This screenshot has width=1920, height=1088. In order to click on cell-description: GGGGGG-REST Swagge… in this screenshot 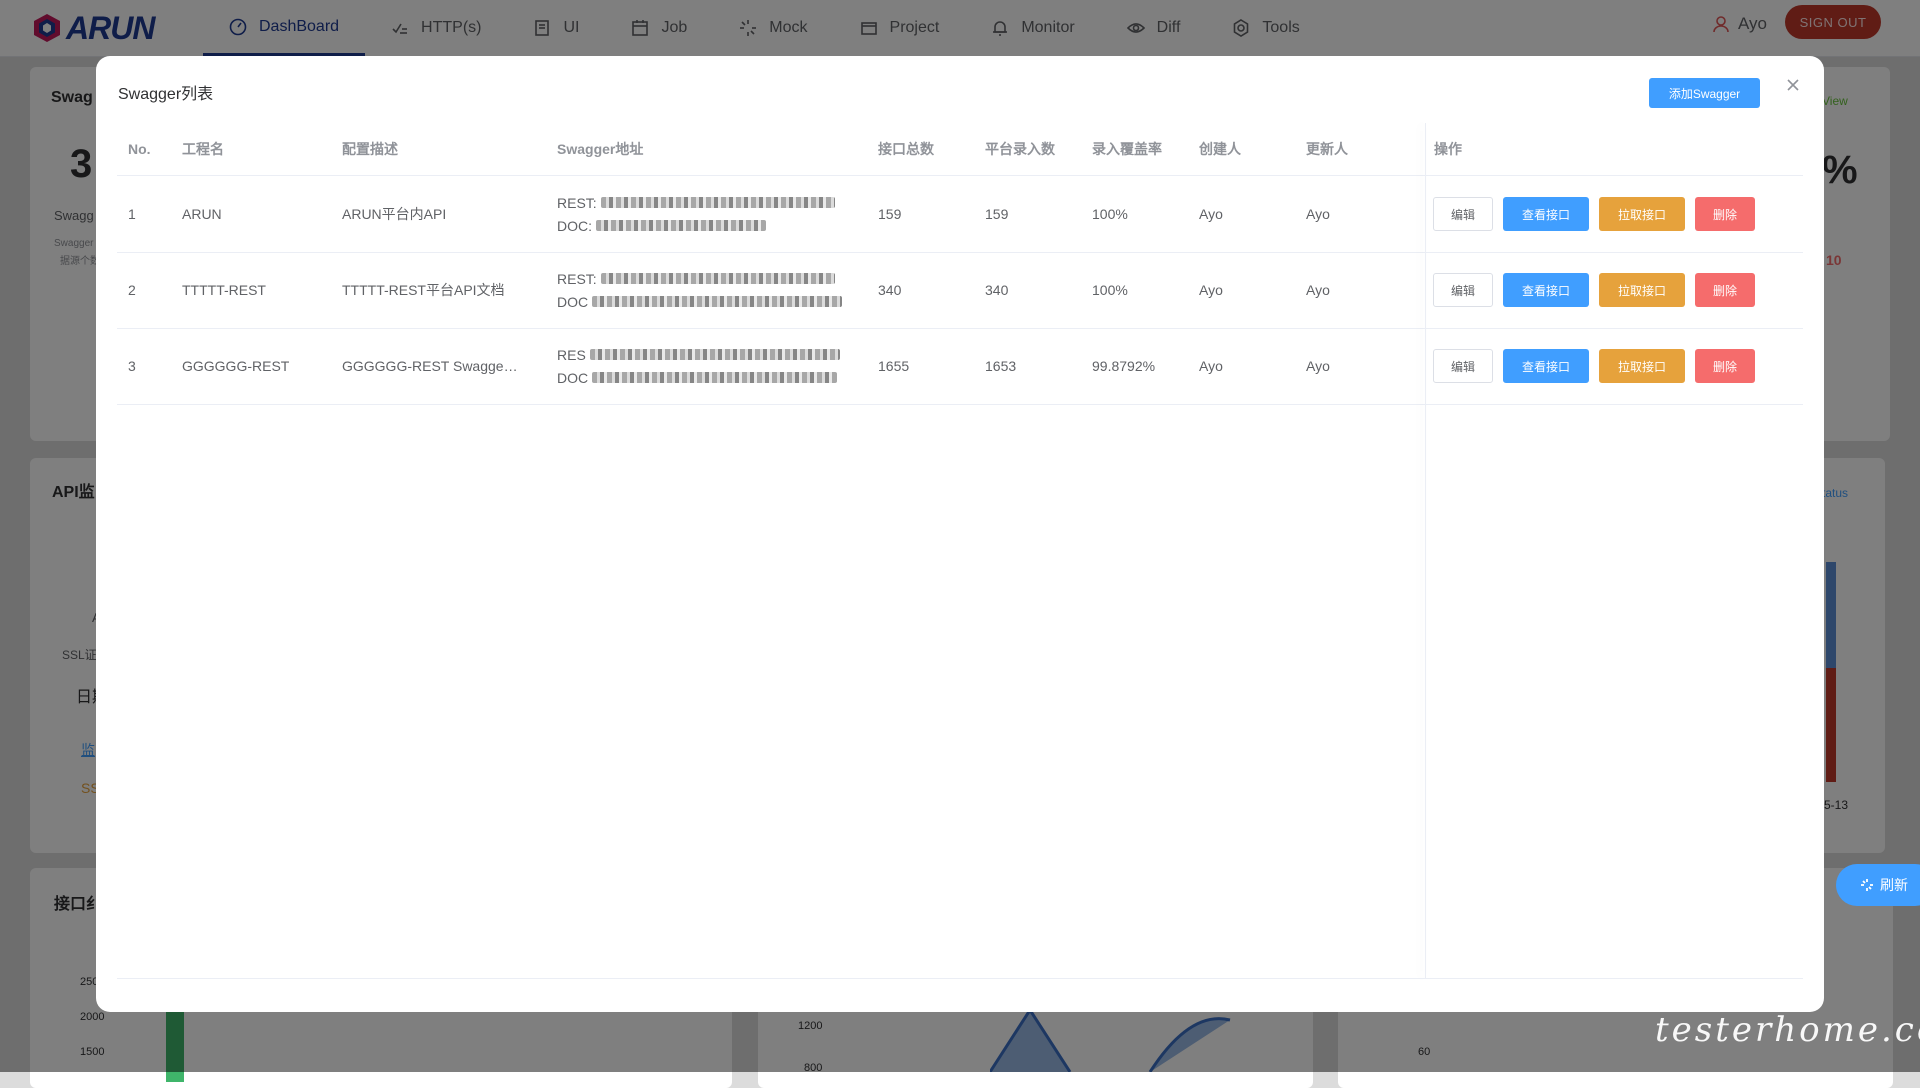, I will do `click(430, 366)`.